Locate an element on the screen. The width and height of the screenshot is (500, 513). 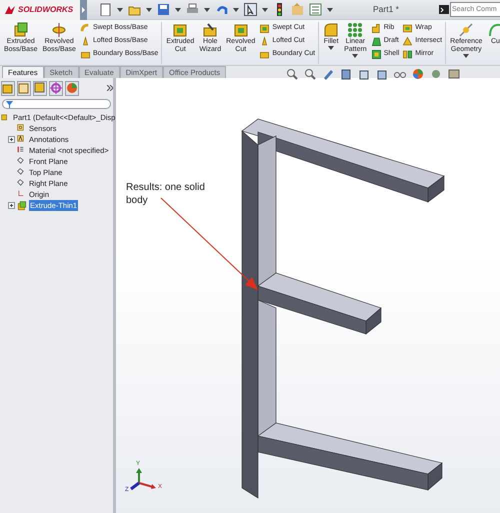
list-icon is located at coordinates (315, 9).